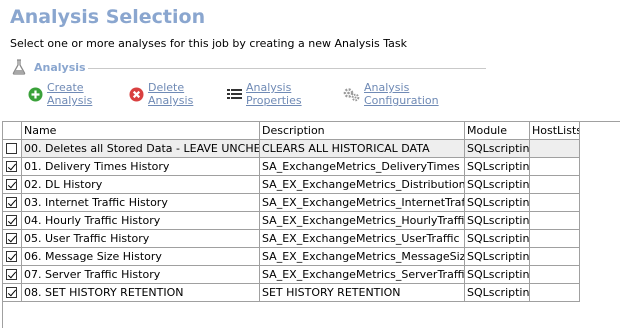  I want to click on analysis-name-cell: 04. Hourly Traffic History, so click(141, 221).